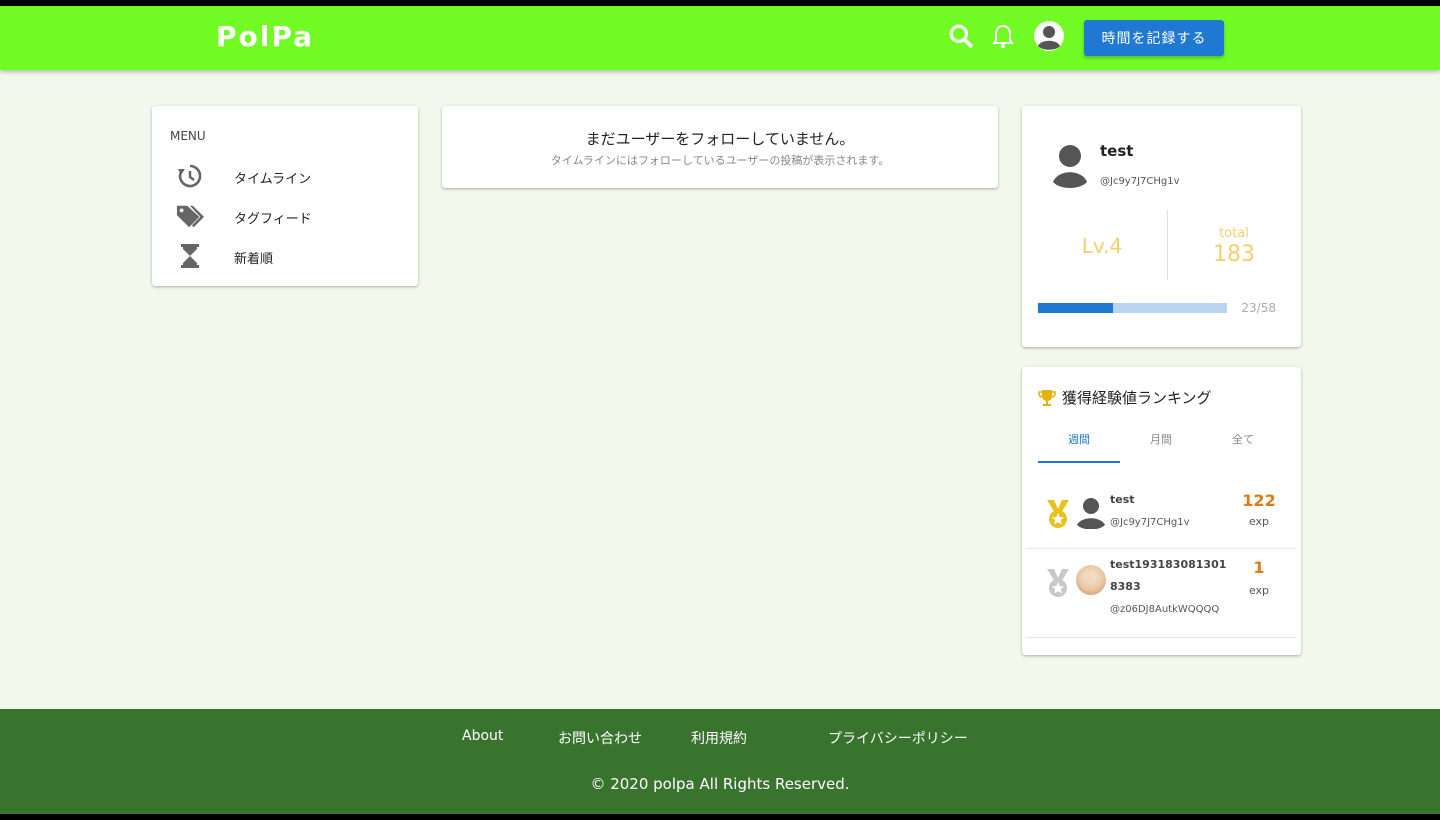  What do you see at coordinates (1161, 226) in the screenshot?
I see `profile-card: test @Jc9y7J7CHg1v Lv.4 total 183 23/58` at bounding box center [1161, 226].